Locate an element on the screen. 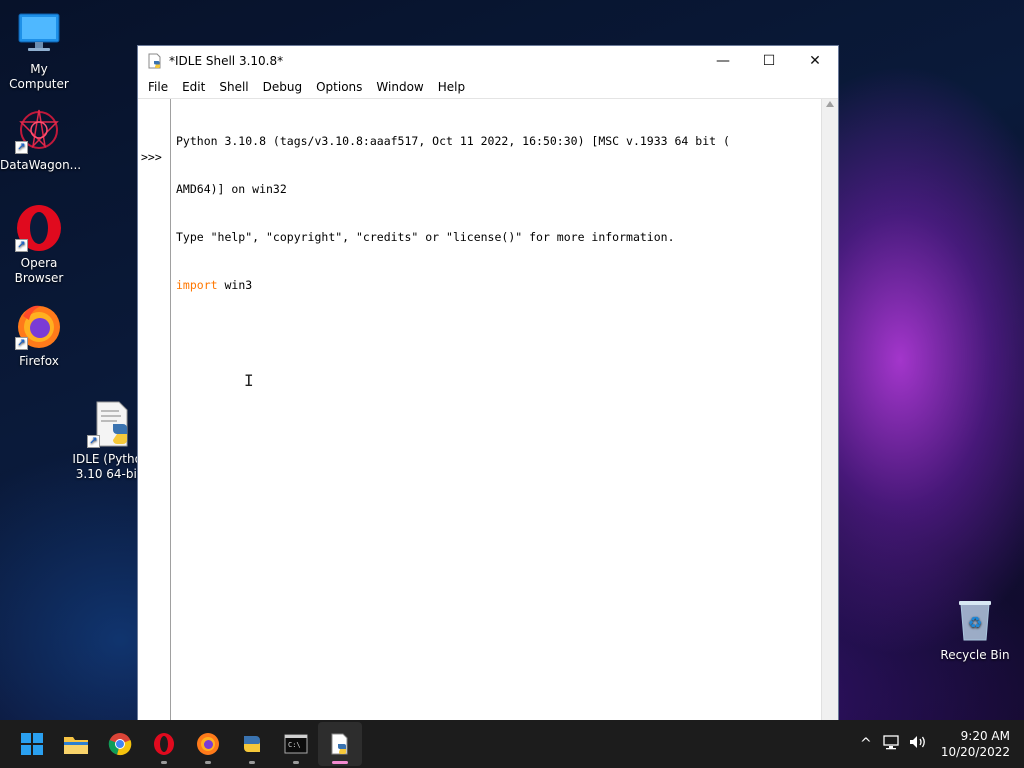 The width and height of the screenshot is (1024, 768). show-hidden-icons-chevron-icon: ^ is located at coordinates (866, 744).